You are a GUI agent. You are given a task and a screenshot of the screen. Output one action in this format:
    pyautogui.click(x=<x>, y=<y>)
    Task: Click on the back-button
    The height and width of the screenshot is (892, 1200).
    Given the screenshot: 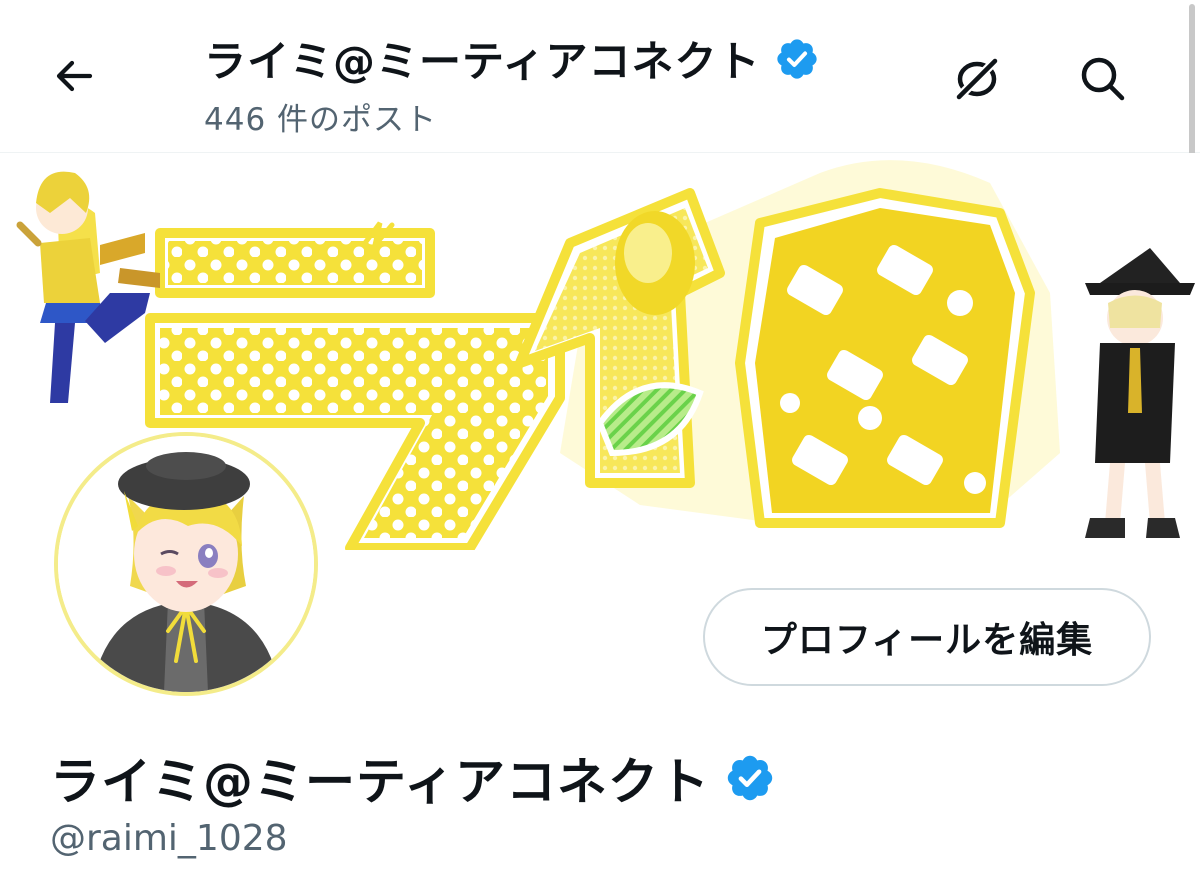 What is the action you would take?
    pyautogui.click(x=74, y=78)
    